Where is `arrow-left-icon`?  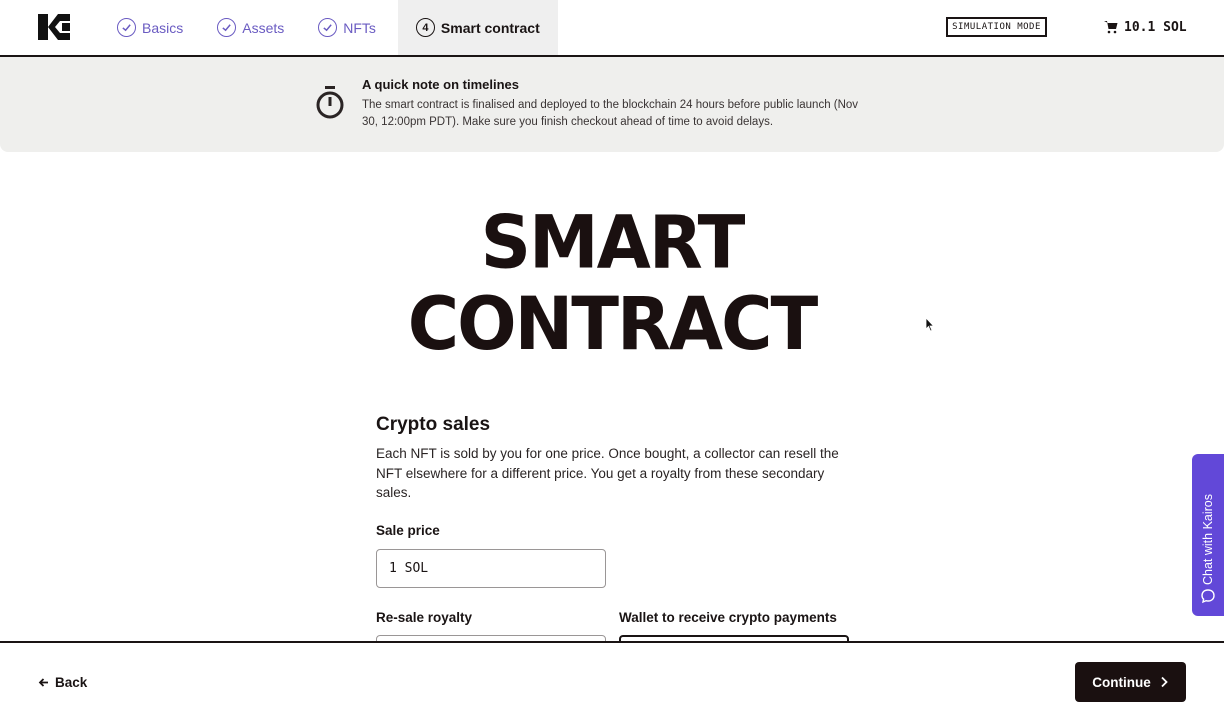
arrow-left-icon is located at coordinates (43, 682).